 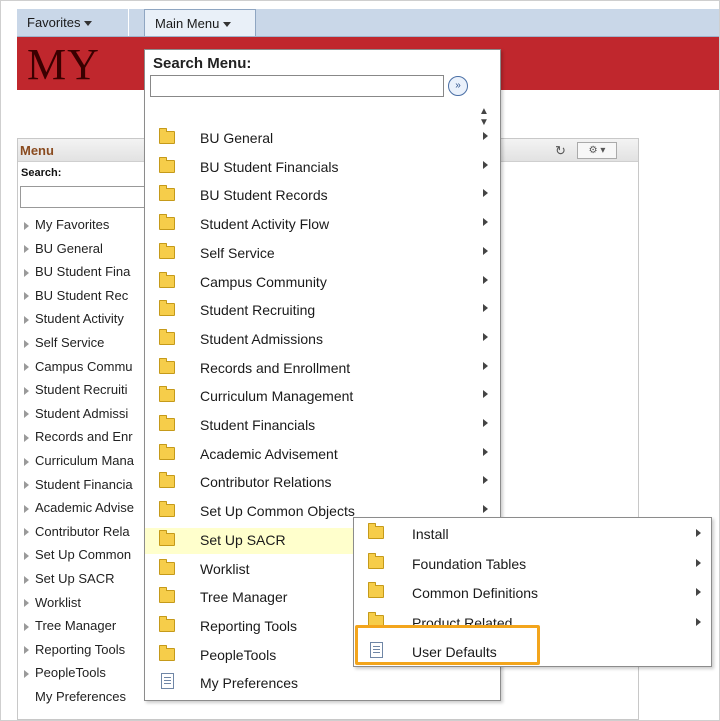 I want to click on left-menu-item-student-admissi: Student Admissi, so click(x=76, y=414).